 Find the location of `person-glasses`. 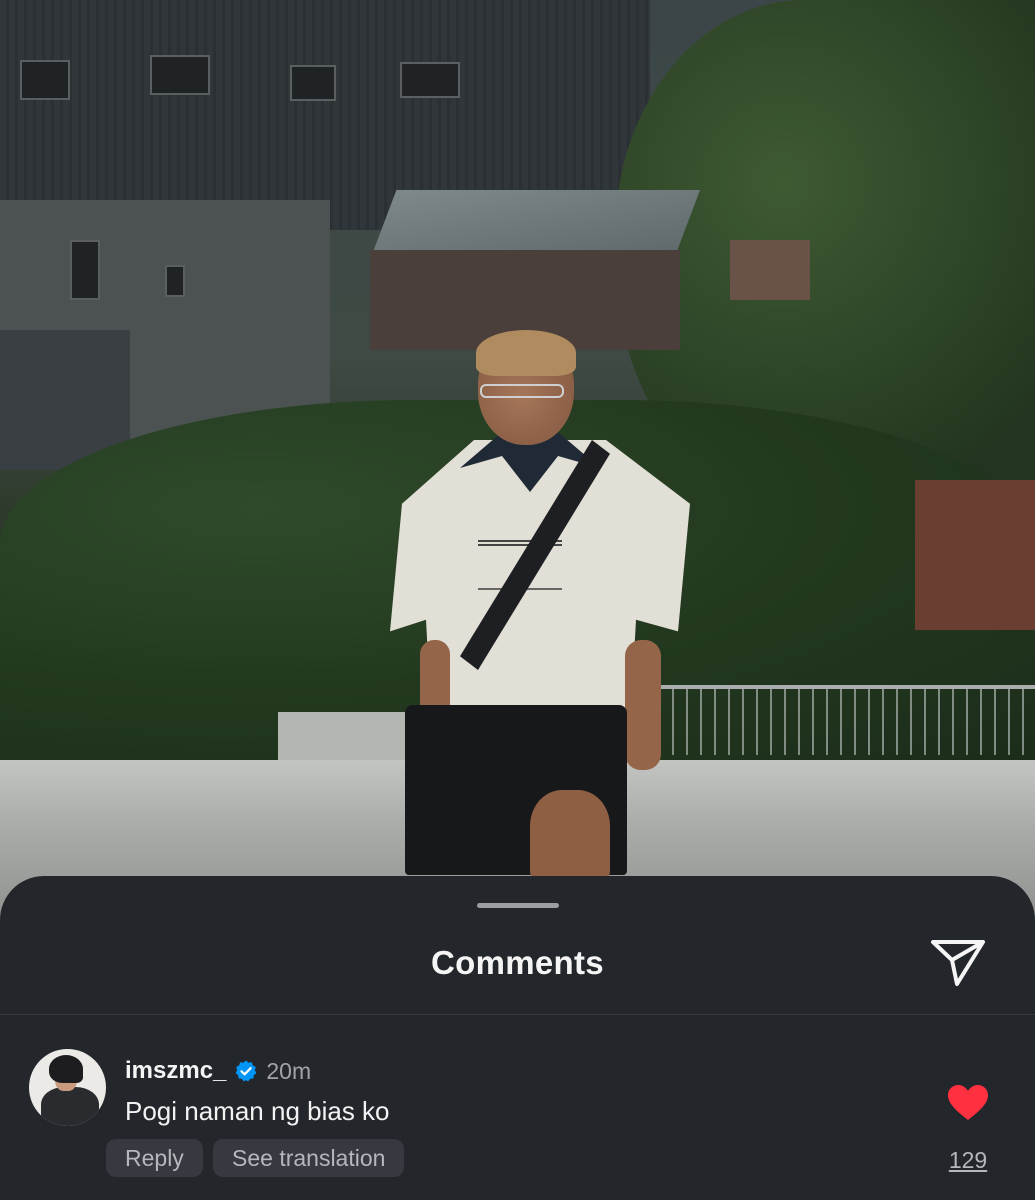

person-glasses is located at coordinates (522, 391).